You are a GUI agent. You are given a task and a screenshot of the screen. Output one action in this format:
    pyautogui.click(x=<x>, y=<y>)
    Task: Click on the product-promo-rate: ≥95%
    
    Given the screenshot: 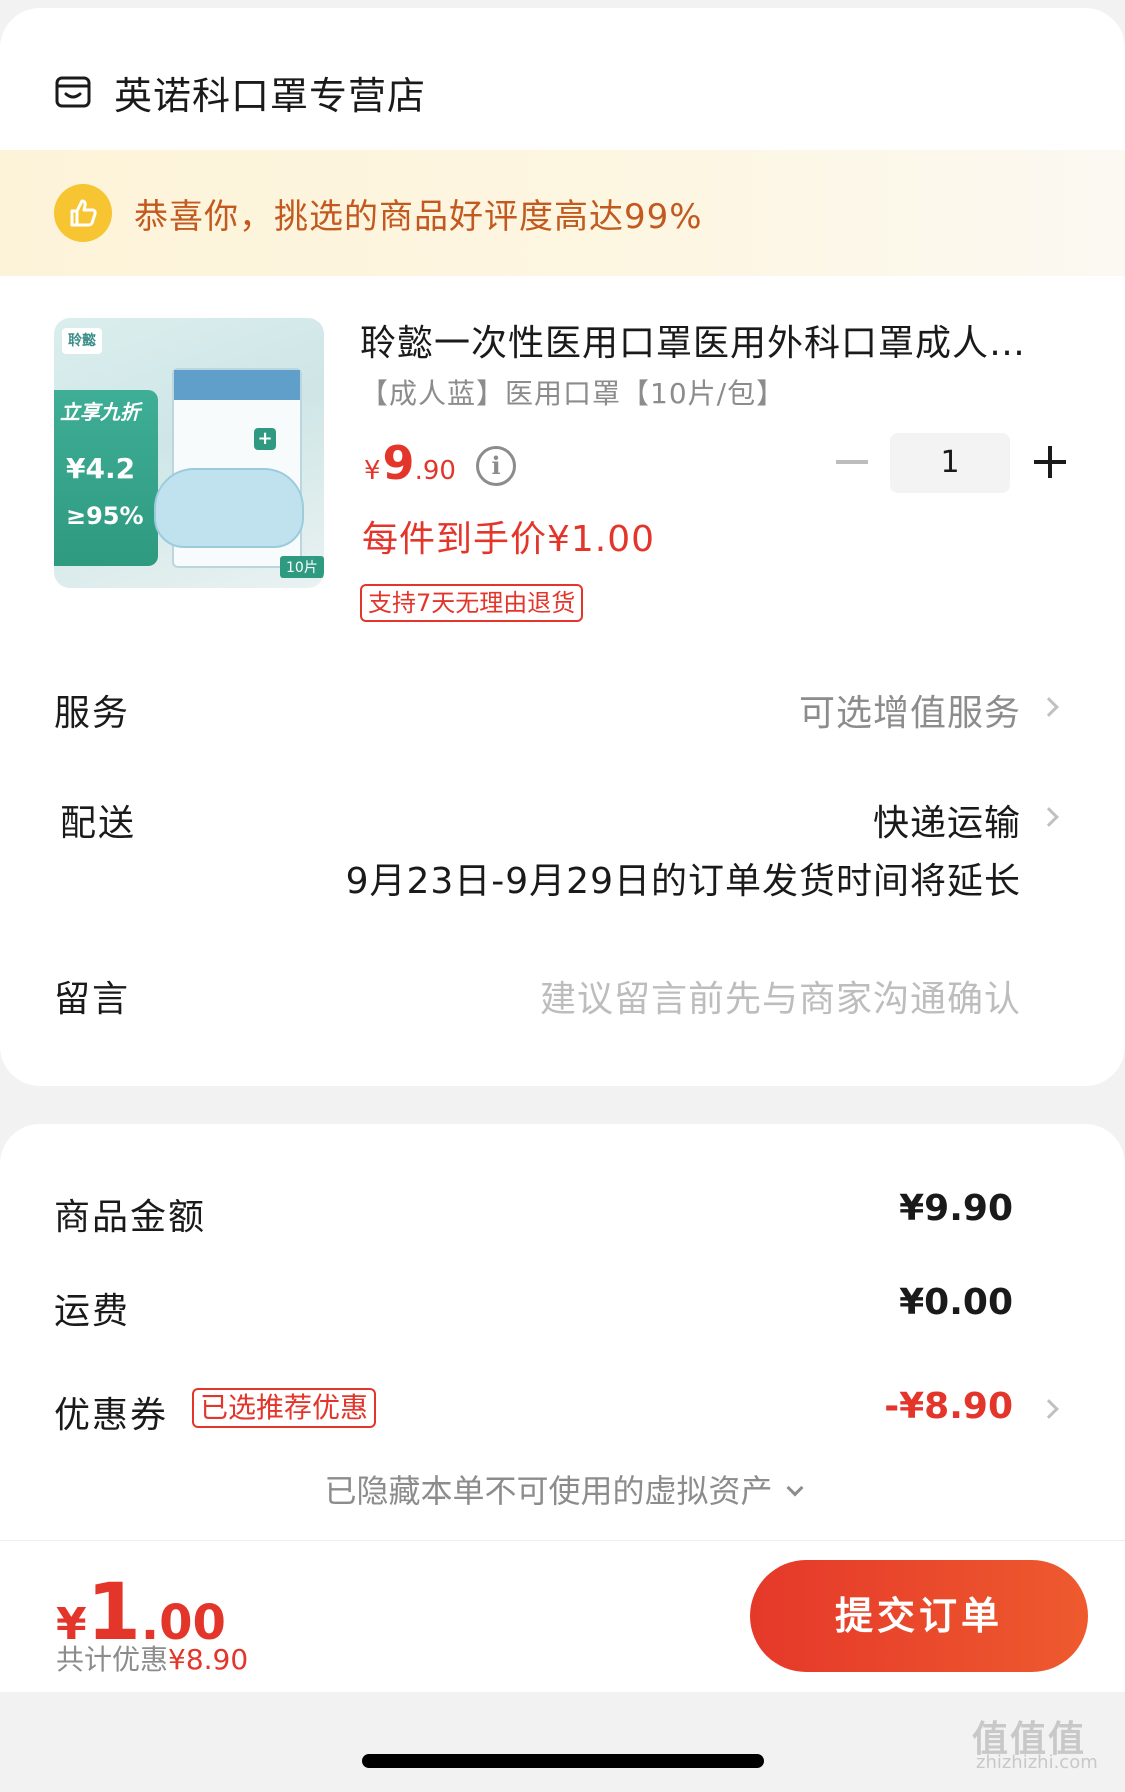 What is the action you would take?
    pyautogui.click(x=105, y=516)
    